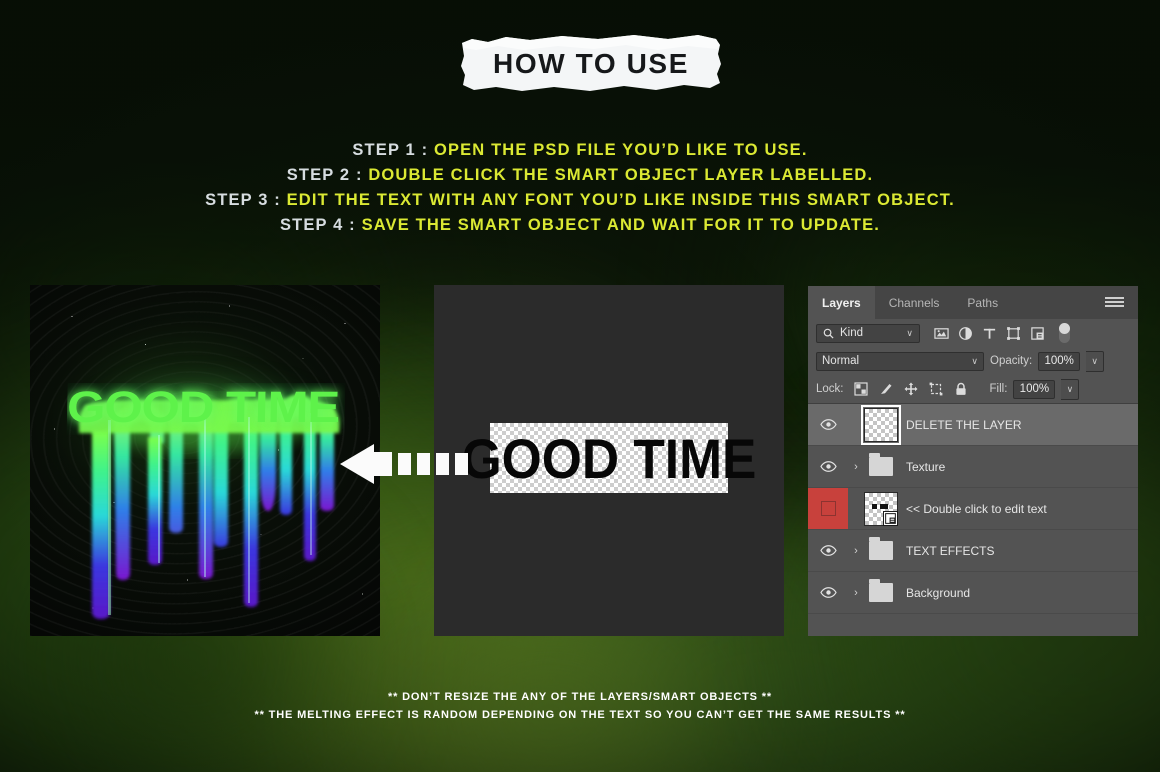  Describe the element at coordinates (317, 225) in the screenshot. I see `step-key: STEP 4 :` at that location.